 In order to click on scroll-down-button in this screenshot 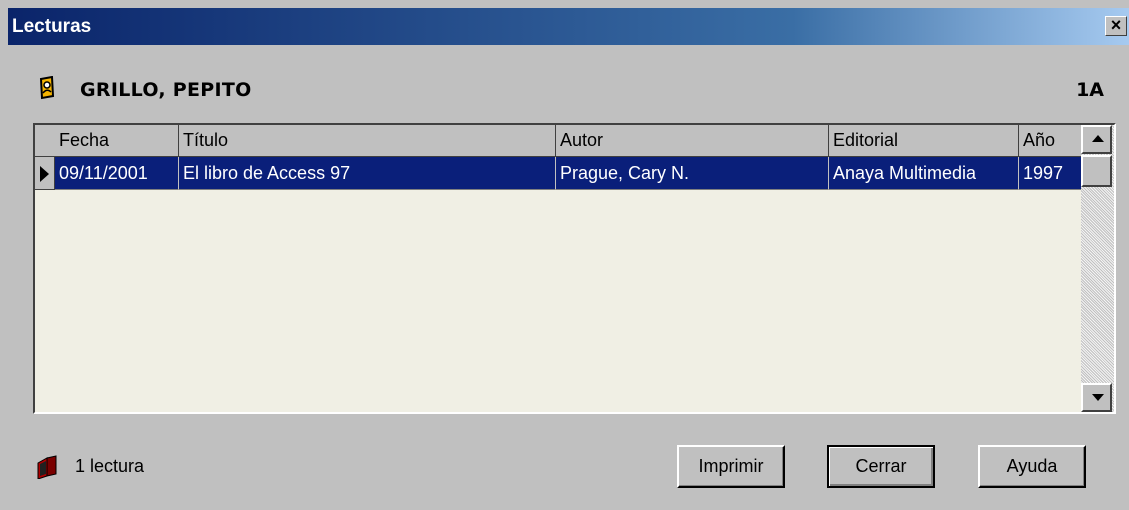, I will do `click(1096, 397)`.